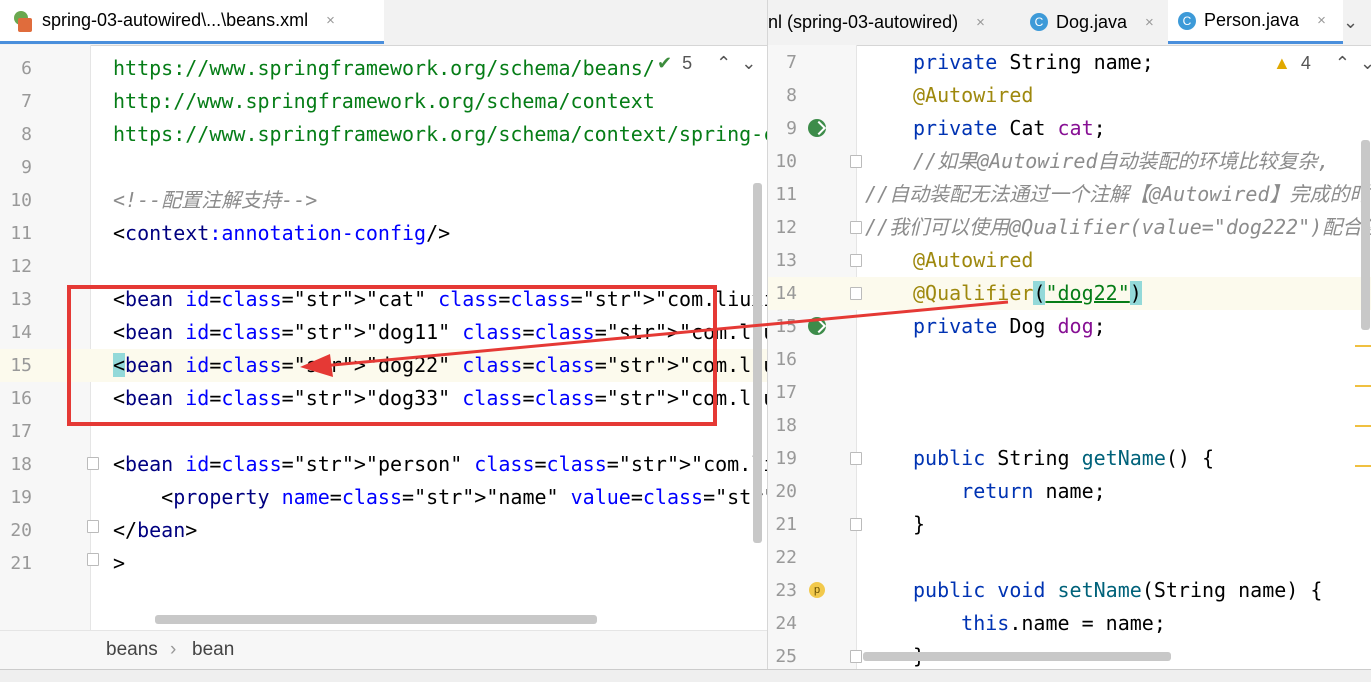 The image size is (1371, 682). What do you see at coordinates (1365, 235) in the screenshot?
I see `right-vertical-scrollbar` at bounding box center [1365, 235].